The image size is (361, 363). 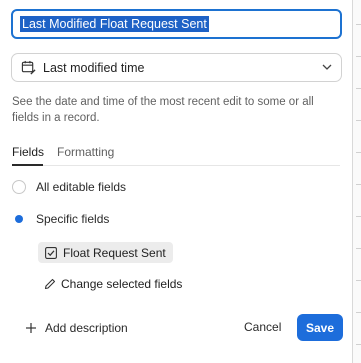 What do you see at coordinates (28, 67) in the screenshot?
I see `calendar-edit-icon` at bounding box center [28, 67].